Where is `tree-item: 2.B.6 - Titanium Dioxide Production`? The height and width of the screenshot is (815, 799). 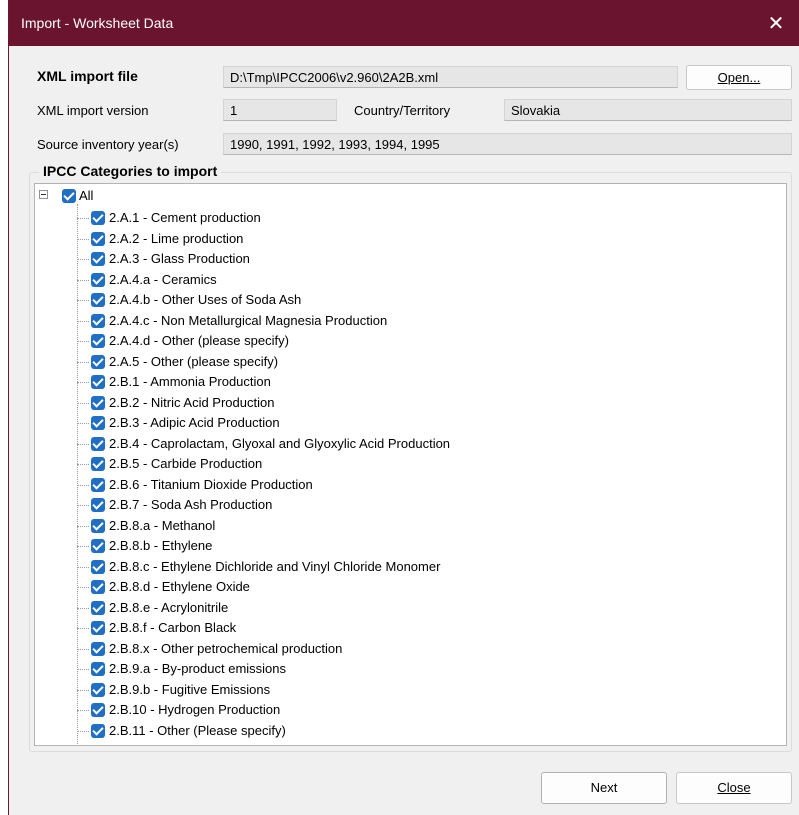 tree-item: 2.B.6 - Titanium Dioxide Production is located at coordinates (385, 485).